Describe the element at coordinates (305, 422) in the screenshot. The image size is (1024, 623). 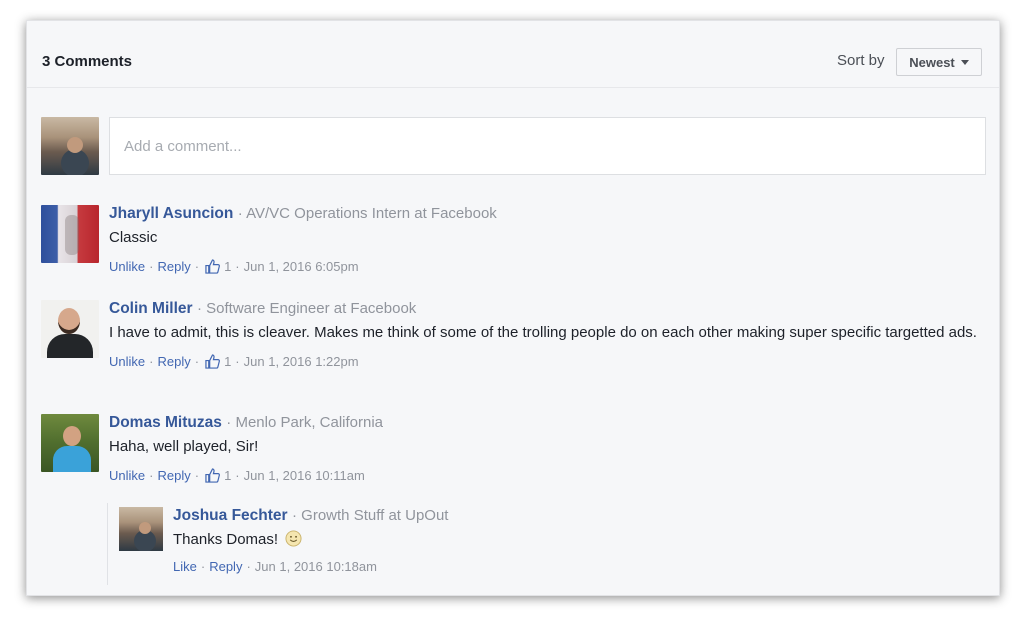
I see `comment-author-meta: · Menlo Park, California` at that location.